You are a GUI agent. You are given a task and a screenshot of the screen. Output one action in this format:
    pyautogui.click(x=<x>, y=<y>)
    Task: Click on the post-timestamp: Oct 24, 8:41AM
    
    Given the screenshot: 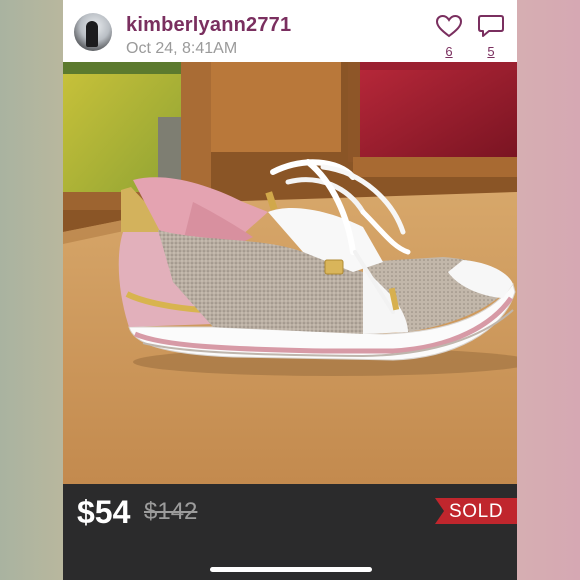 What is the action you would take?
    pyautogui.click(x=182, y=48)
    